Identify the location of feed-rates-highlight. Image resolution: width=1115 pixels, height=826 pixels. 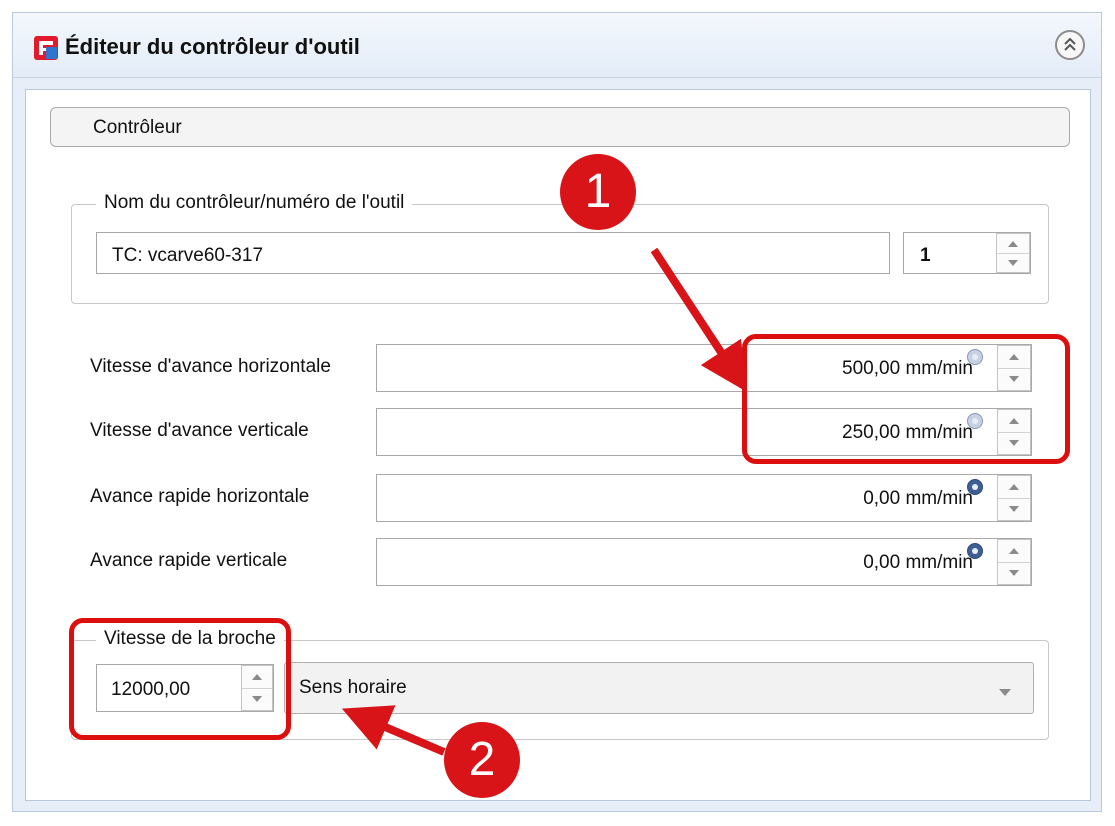
(906, 399).